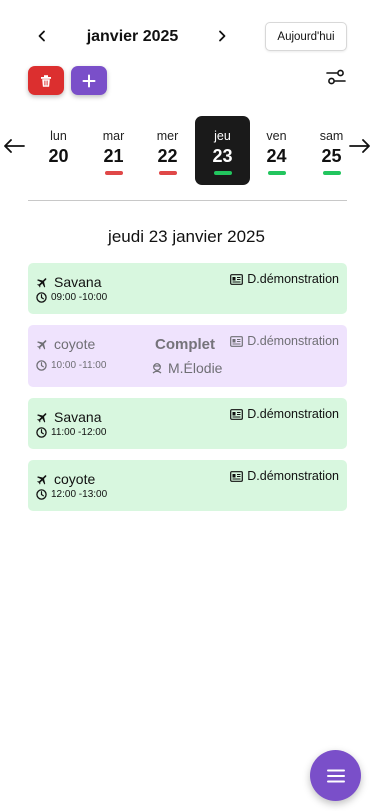 The height and width of the screenshot is (811, 373). Describe the element at coordinates (187, 423) in the screenshot. I see `event-card: Savana 11:00 -12:00 D.démonstration` at that location.